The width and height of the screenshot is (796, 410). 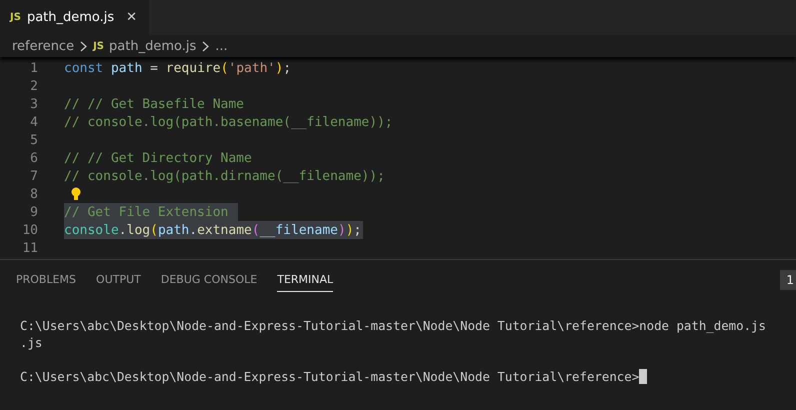 What do you see at coordinates (152, 46) in the screenshot?
I see `breadcrumb-item: path_demo.js` at bounding box center [152, 46].